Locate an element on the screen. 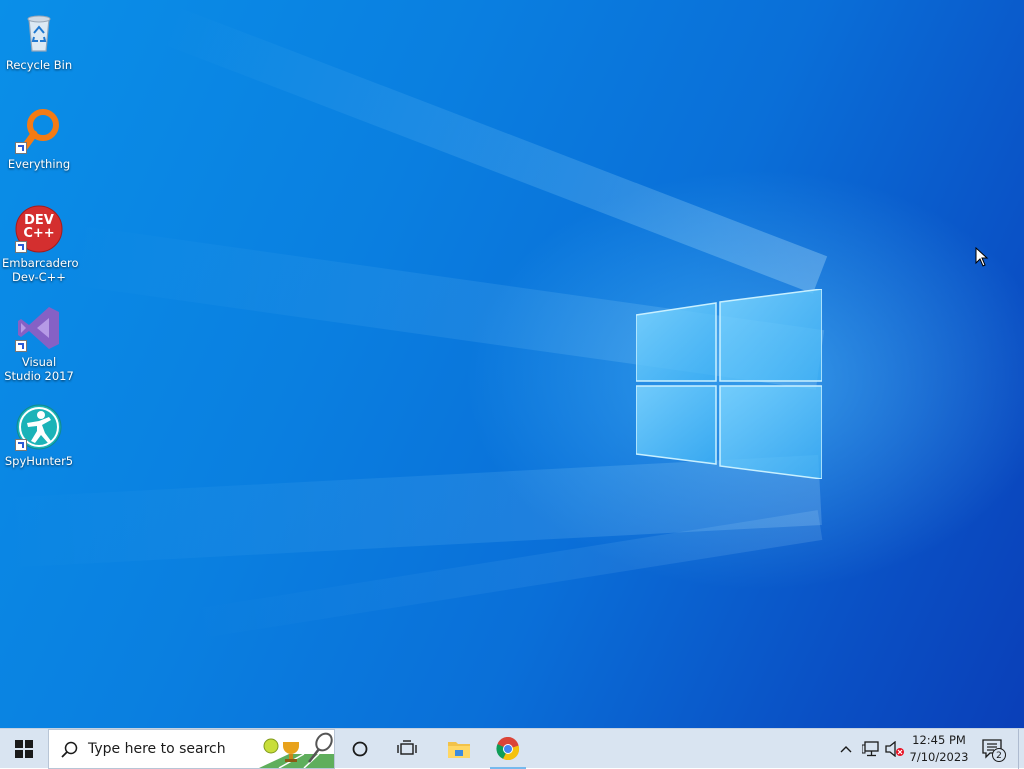 The width and height of the screenshot is (1024, 769). windows-start-icon is located at coordinates (24, 749).